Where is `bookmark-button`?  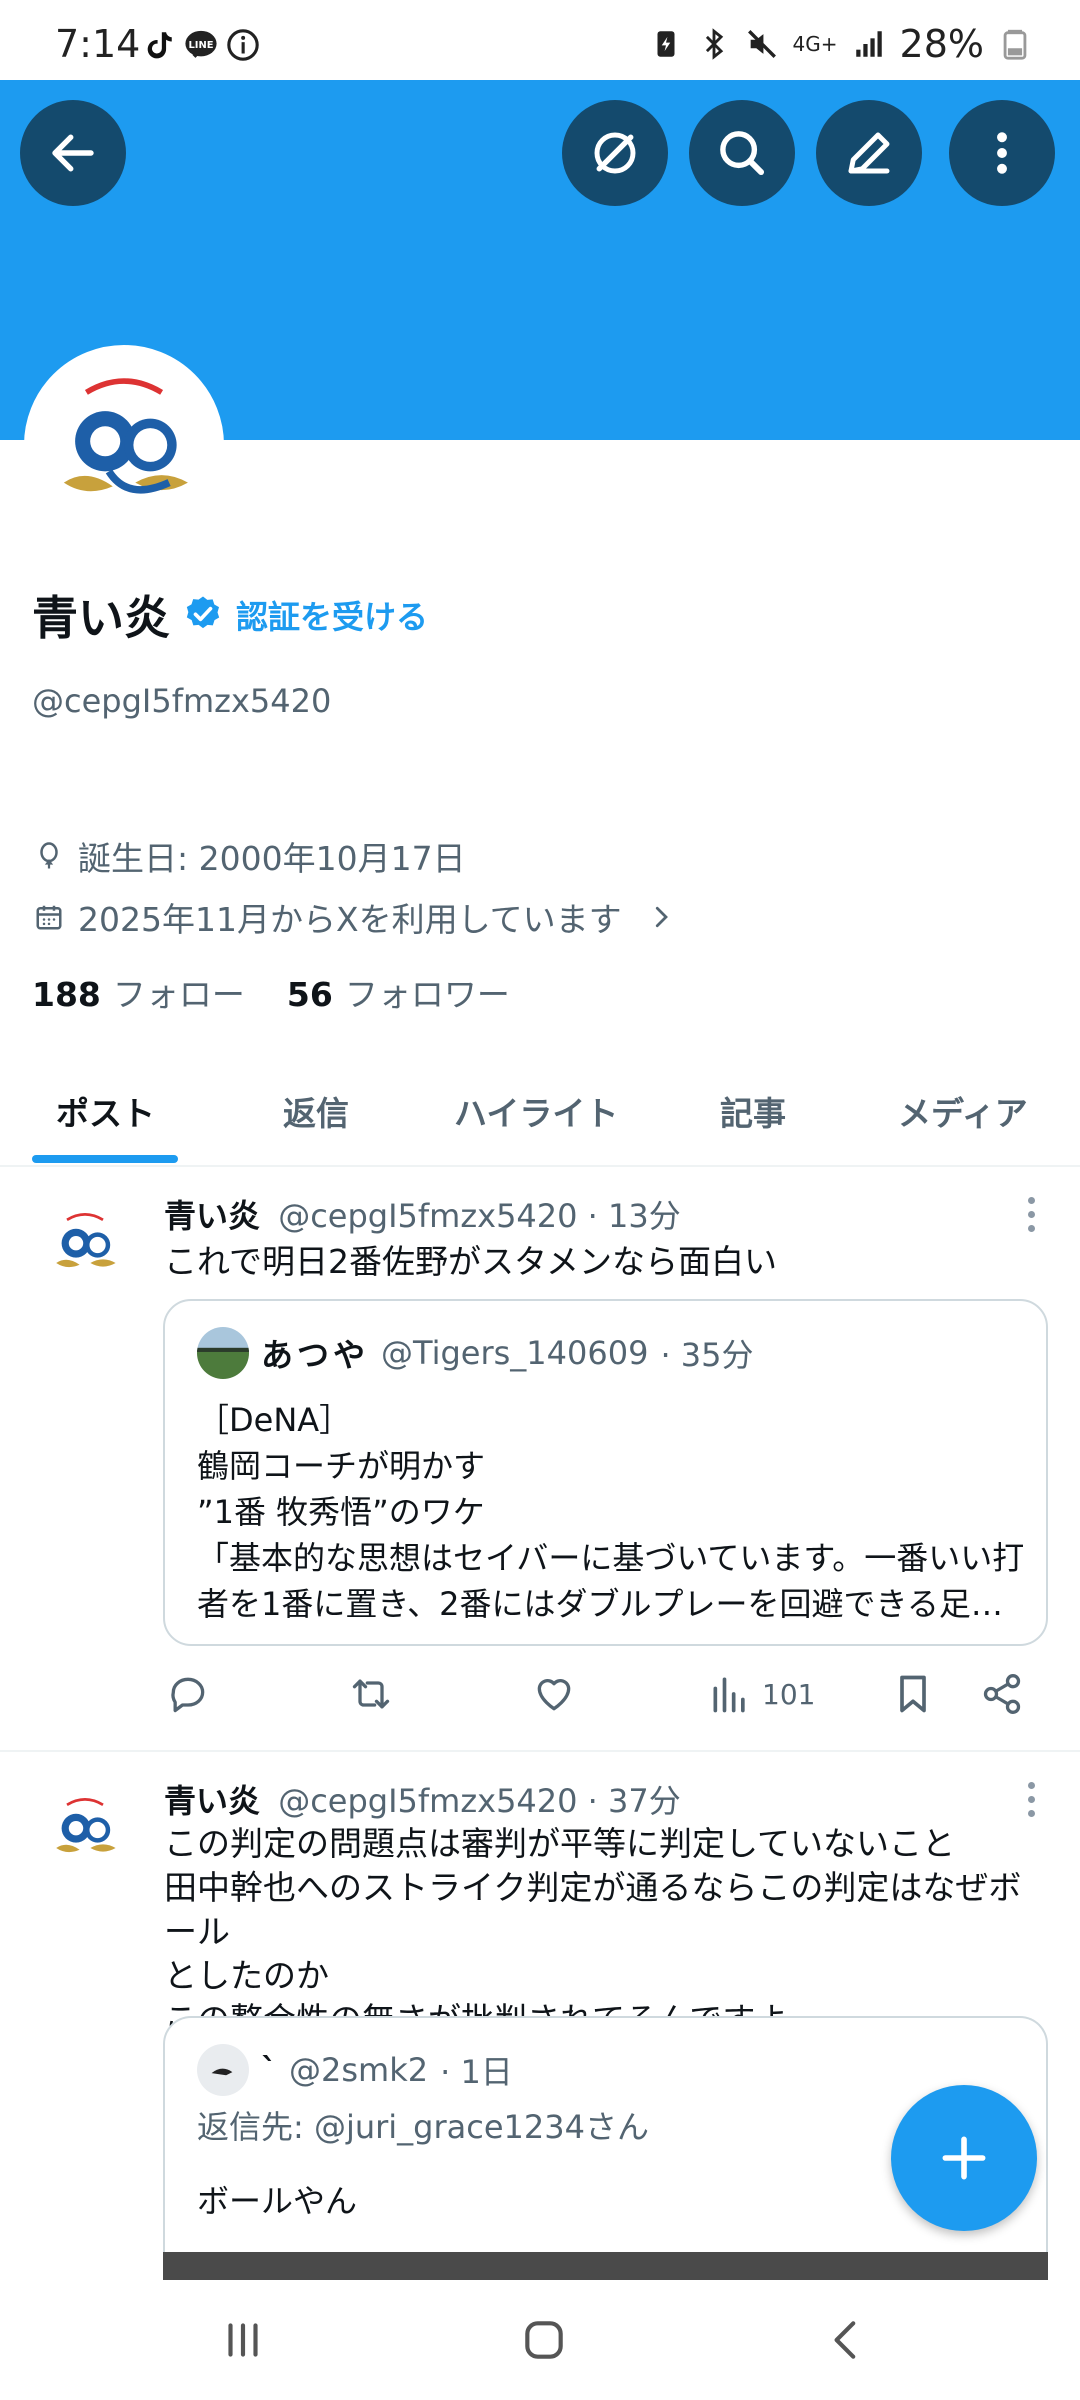
bookmark-button is located at coordinates (913, 1694).